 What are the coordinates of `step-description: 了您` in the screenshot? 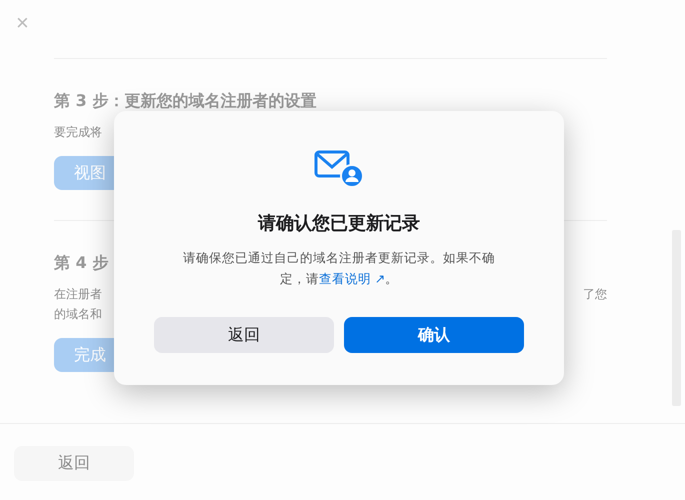 It's located at (595, 294).